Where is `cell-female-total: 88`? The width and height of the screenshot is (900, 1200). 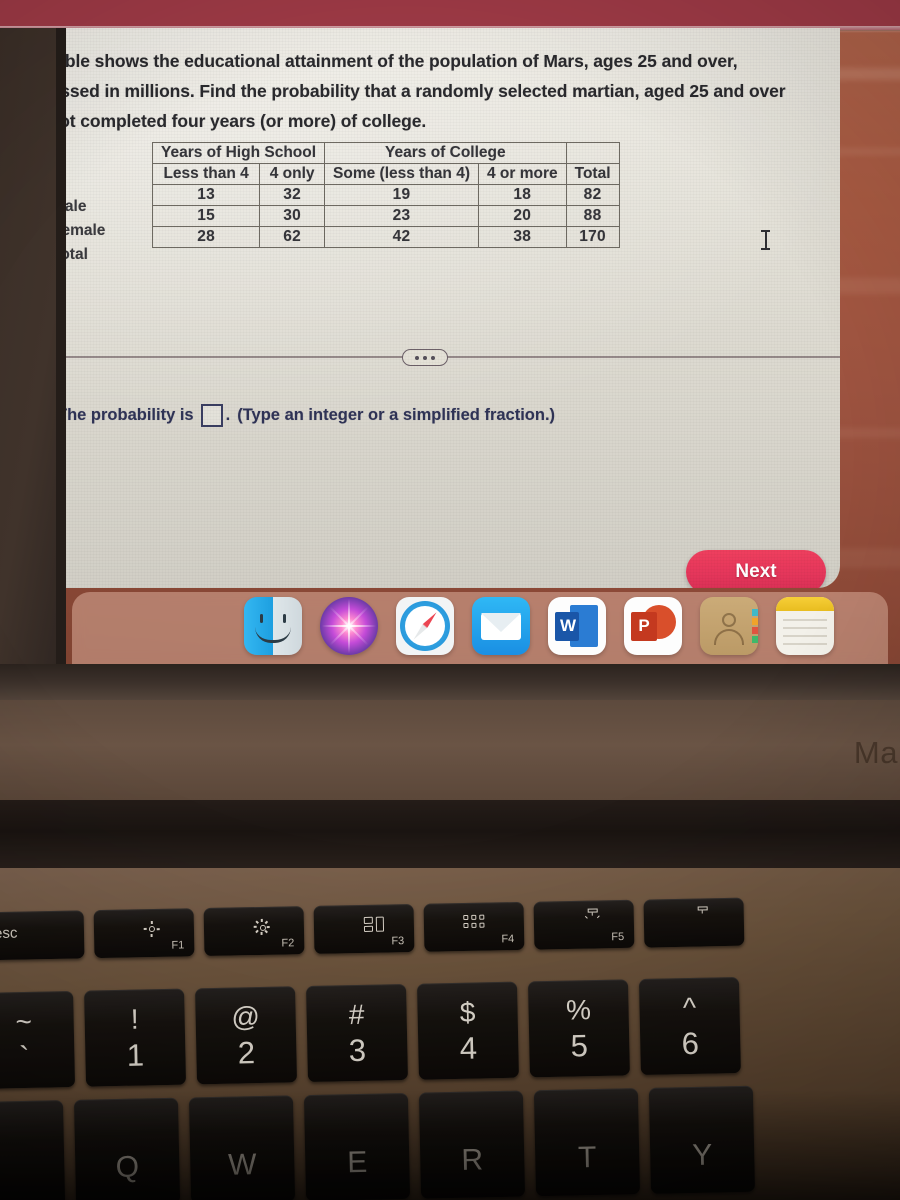
cell-female-total: 88 is located at coordinates (592, 216).